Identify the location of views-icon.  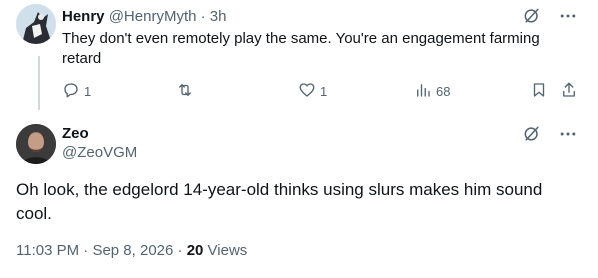
(423, 91).